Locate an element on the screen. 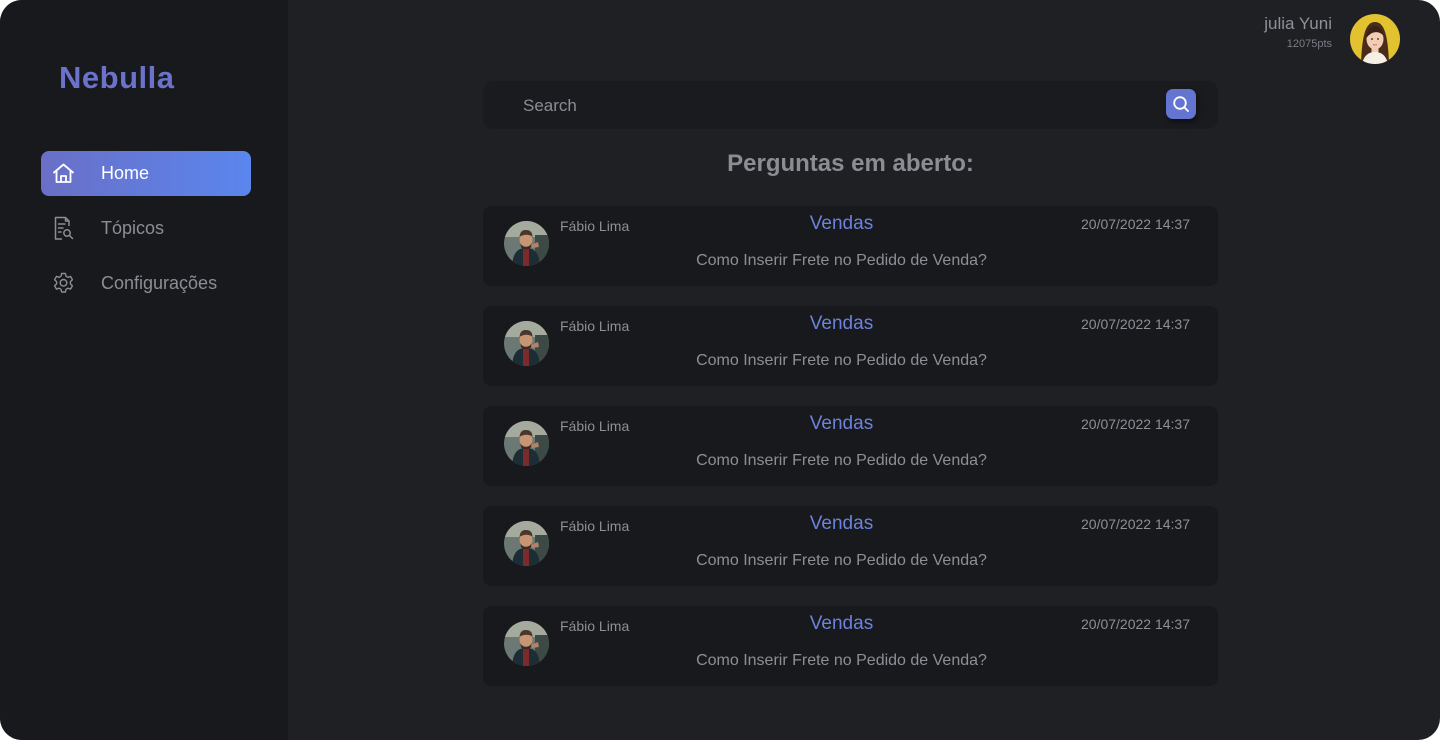 The height and width of the screenshot is (740, 1440). sidebar-item-home: Home is located at coordinates (146, 173).